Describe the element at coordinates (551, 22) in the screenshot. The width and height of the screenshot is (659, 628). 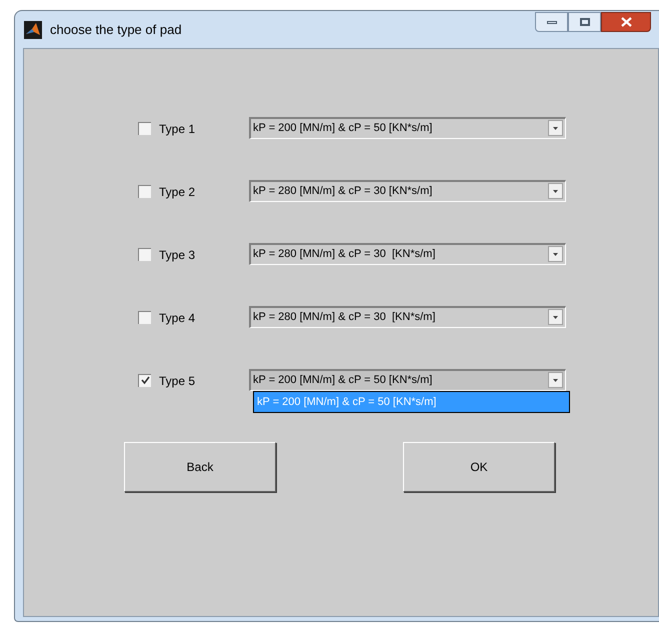
I see `minimize-button` at that location.